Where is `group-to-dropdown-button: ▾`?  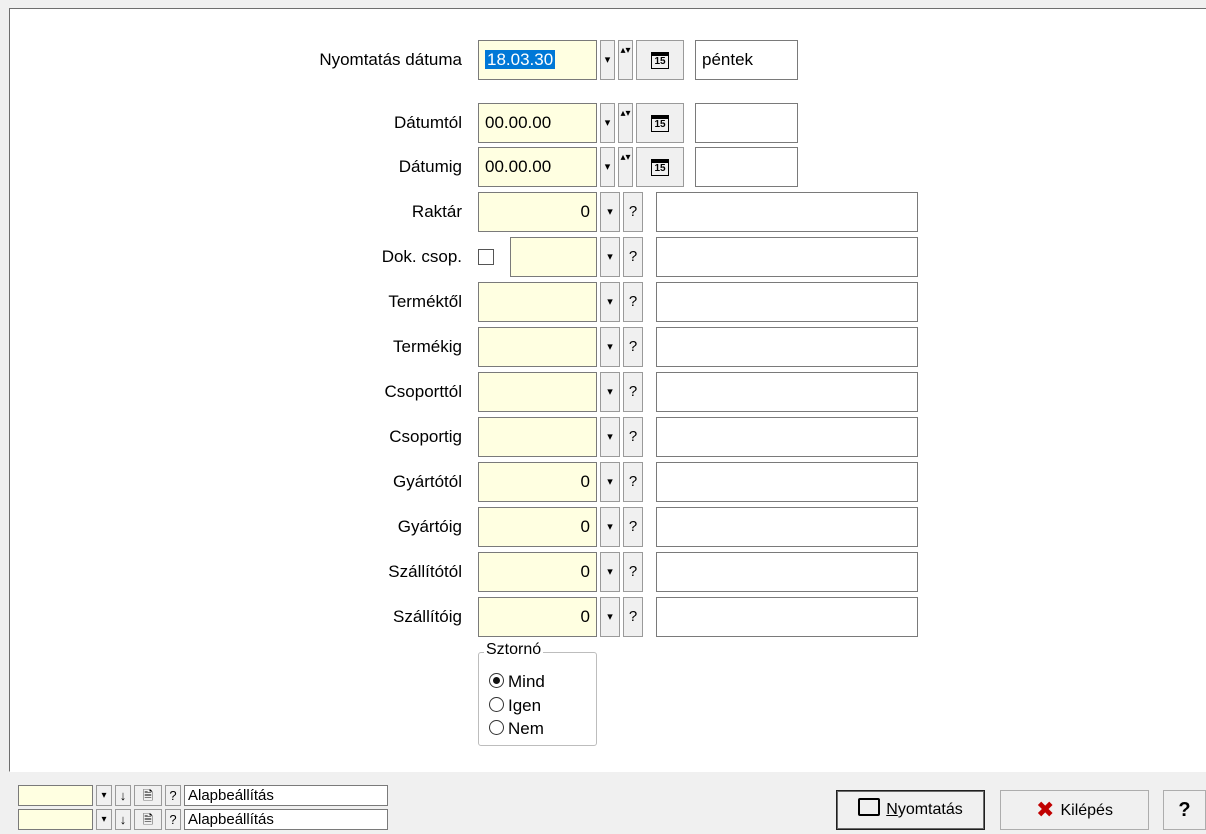 group-to-dropdown-button: ▾ is located at coordinates (610, 437).